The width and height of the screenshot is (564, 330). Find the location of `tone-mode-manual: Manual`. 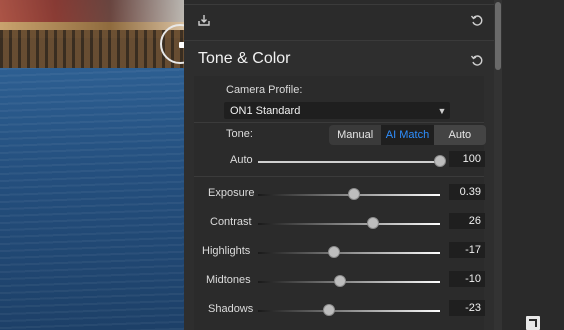

tone-mode-manual: Manual is located at coordinates (355, 135).